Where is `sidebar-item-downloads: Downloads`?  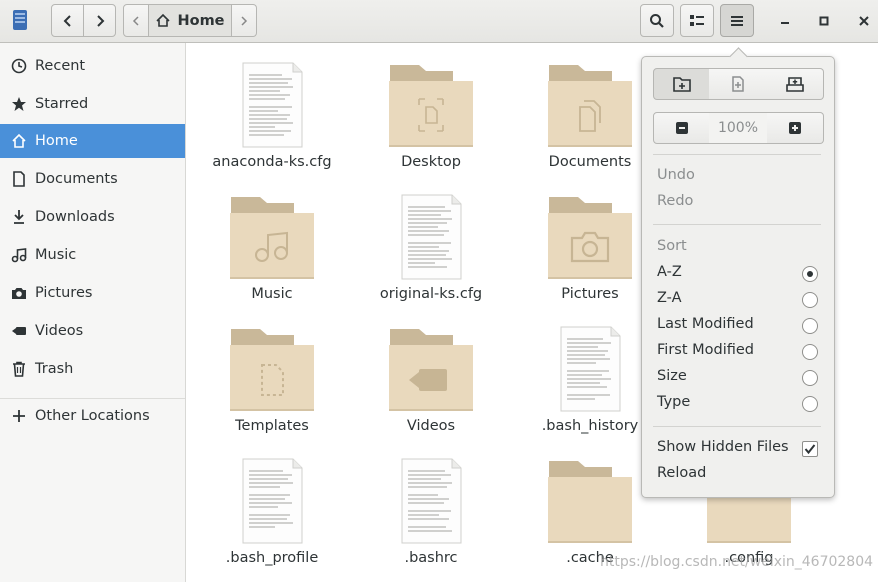 sidebar-item-downloads: Downloads is located at coordinates (92, 217).